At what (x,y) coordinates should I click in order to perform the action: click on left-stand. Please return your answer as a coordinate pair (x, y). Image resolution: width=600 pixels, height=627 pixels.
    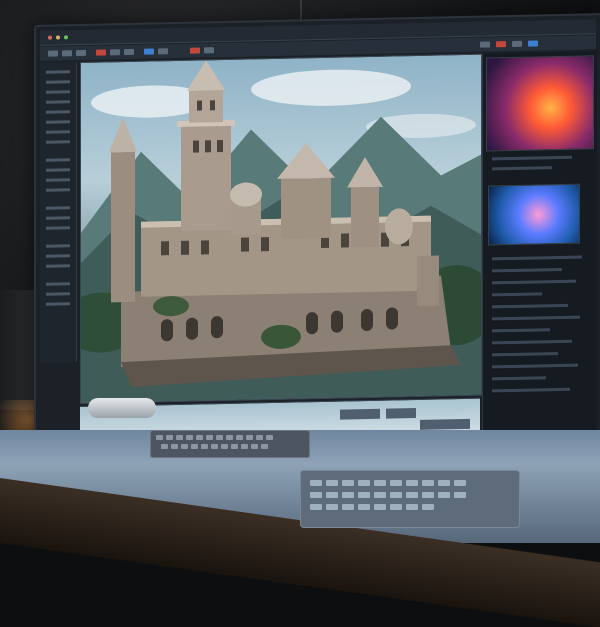
    Looking at the image, I should click on (17, 350).